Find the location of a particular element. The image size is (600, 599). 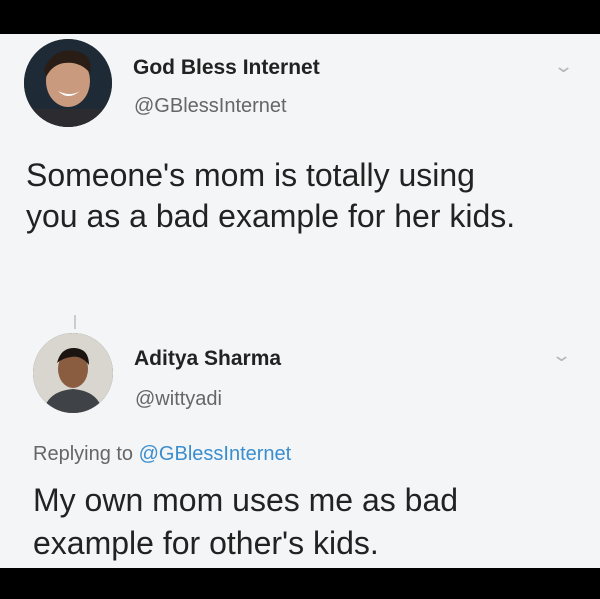

reply-text-line-1: My own mom uses me as bad is located at coordinates (246, 500).